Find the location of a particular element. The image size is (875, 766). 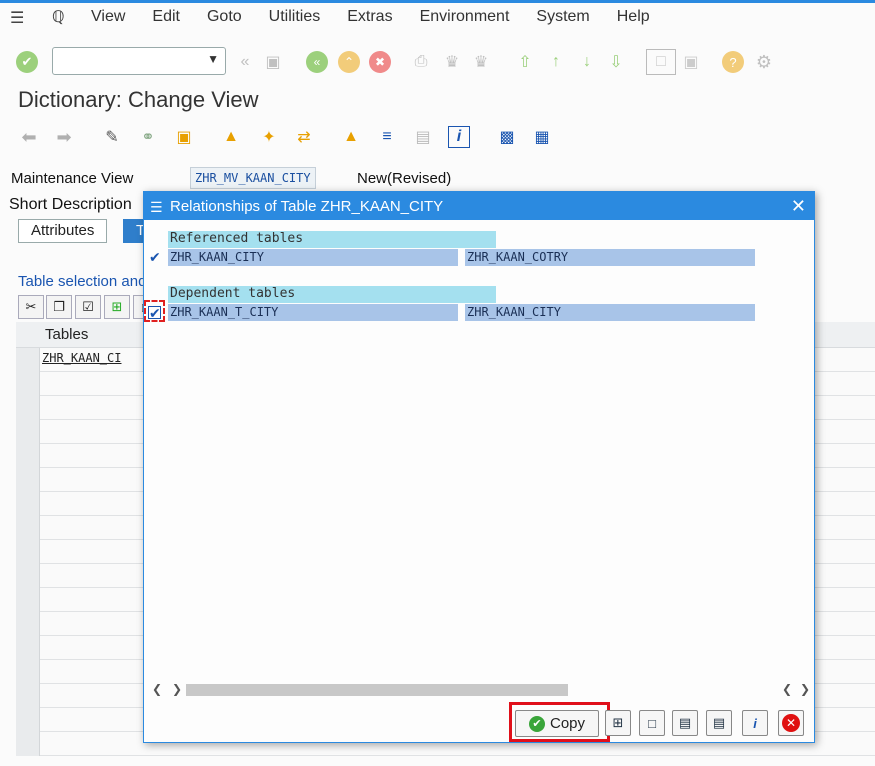

object-list-icon: ≡ is located at coordinates (387, 137).